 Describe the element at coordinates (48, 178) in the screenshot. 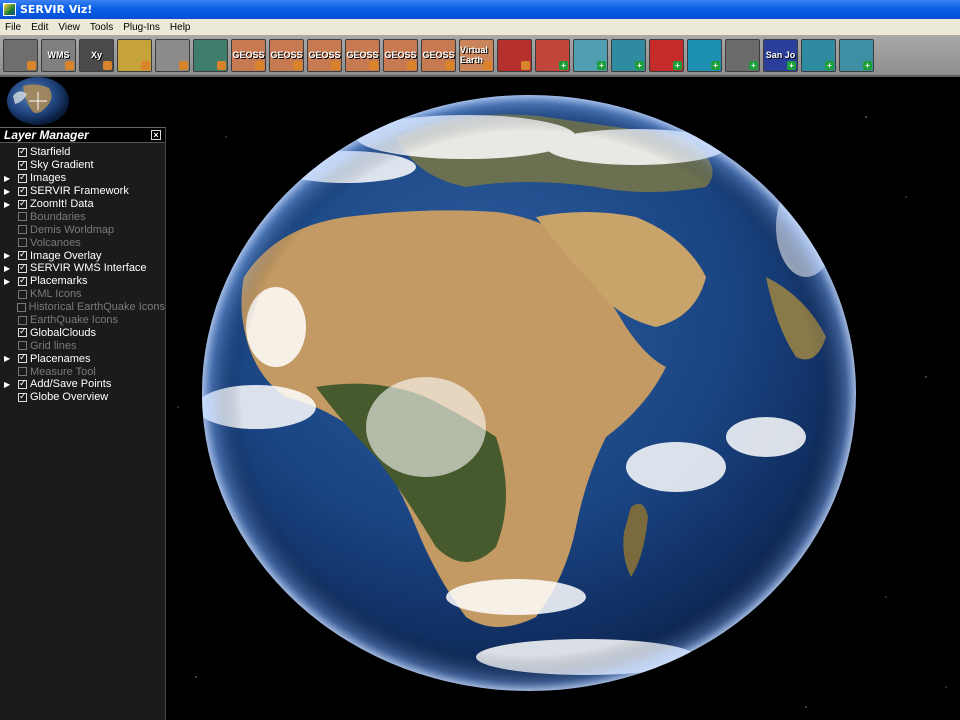

I see `layer-label: Images` at that location.